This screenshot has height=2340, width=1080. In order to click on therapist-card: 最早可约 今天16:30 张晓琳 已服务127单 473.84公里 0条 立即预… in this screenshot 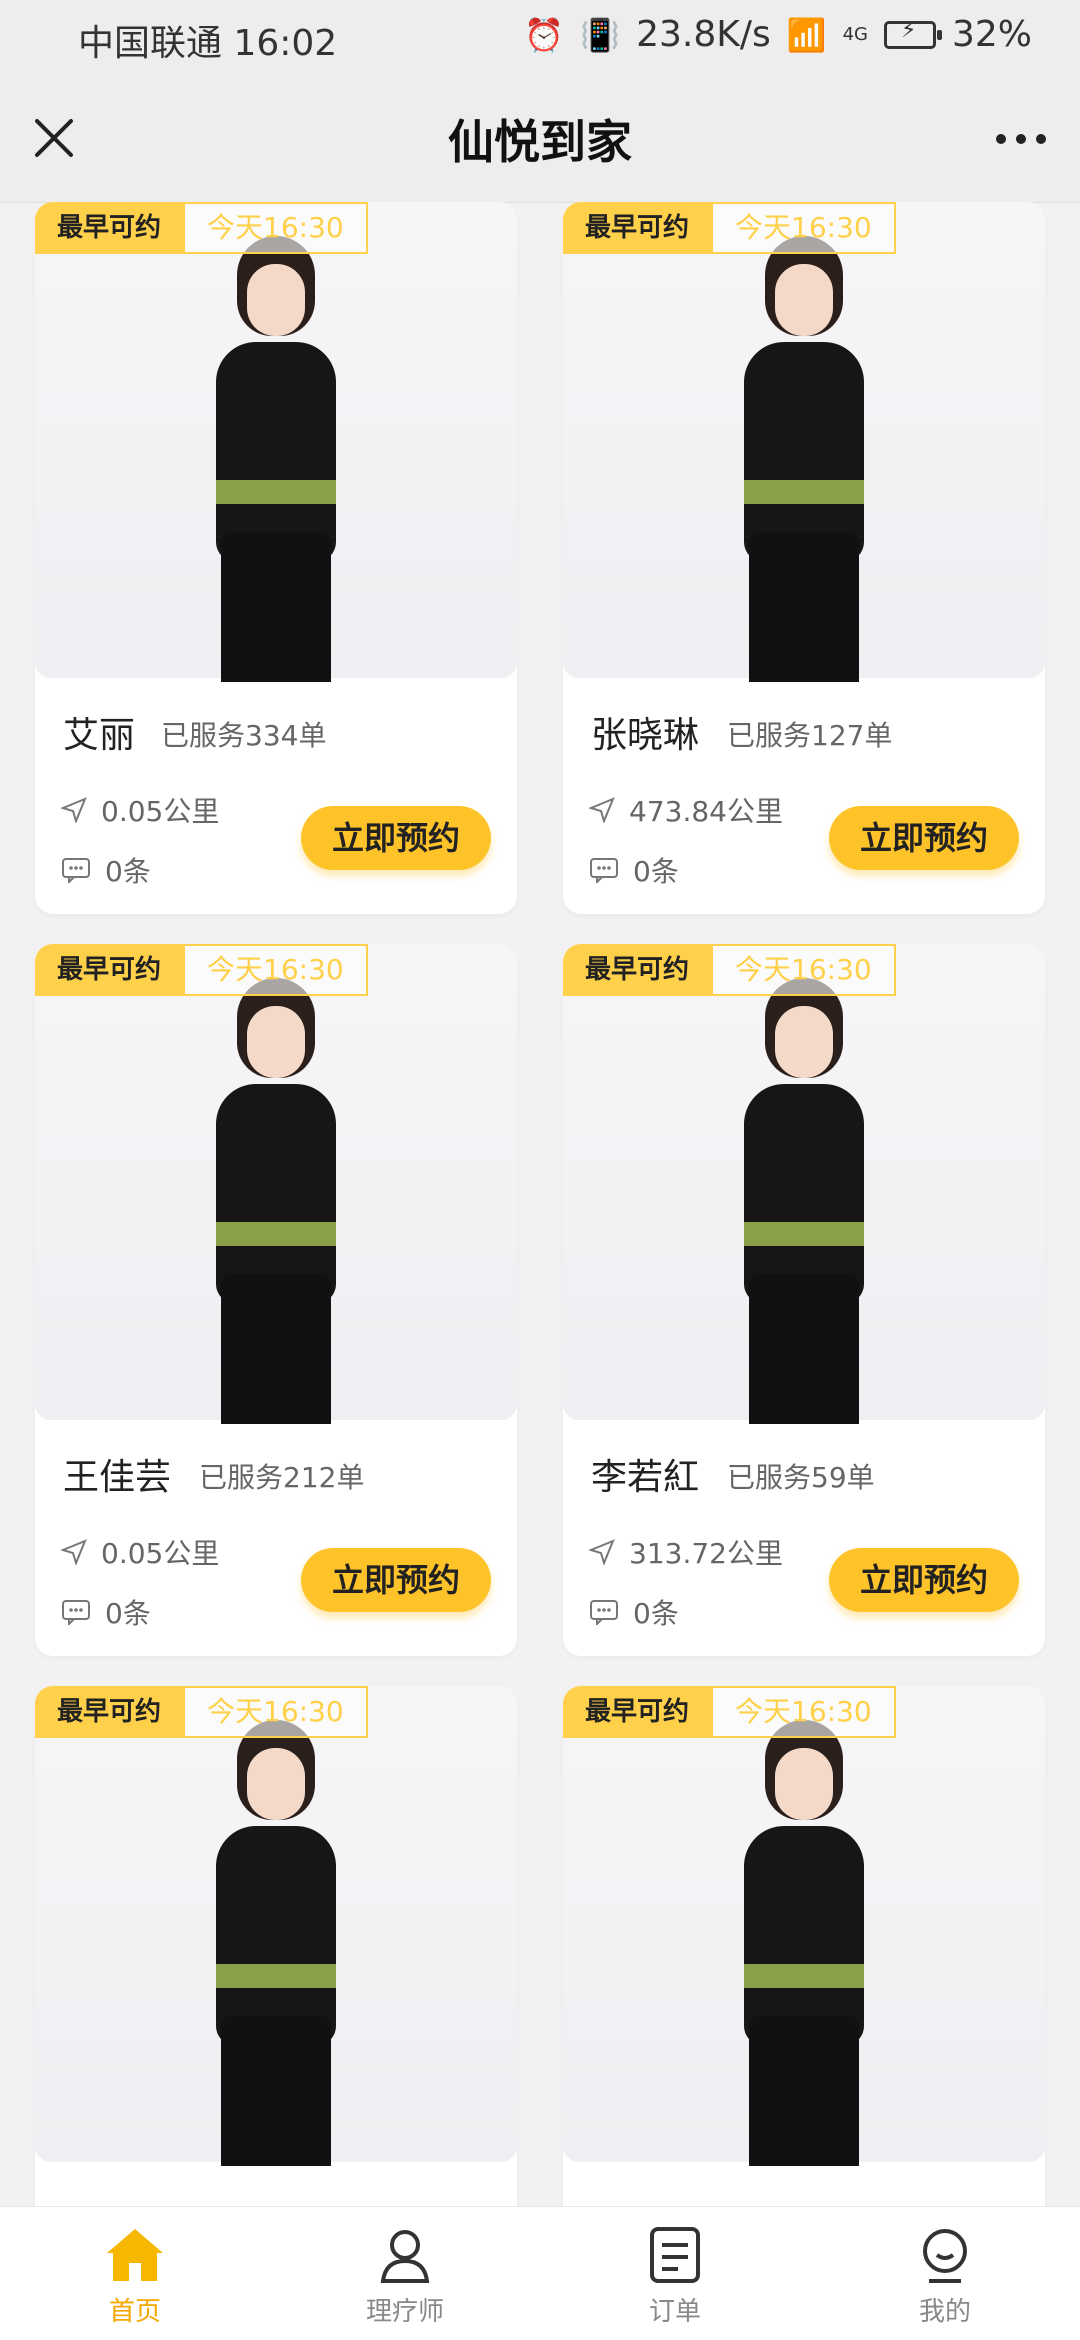, I will do `click(804, 558)`.